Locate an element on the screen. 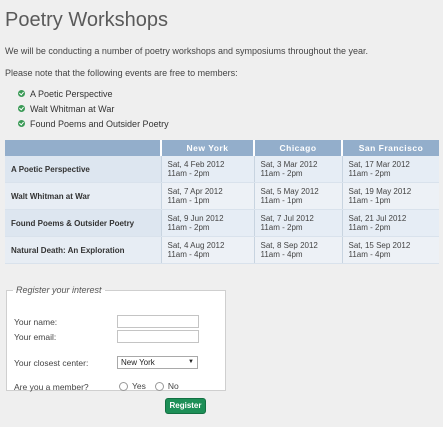  yes-label: Yes is located at coordinates (139, 386).